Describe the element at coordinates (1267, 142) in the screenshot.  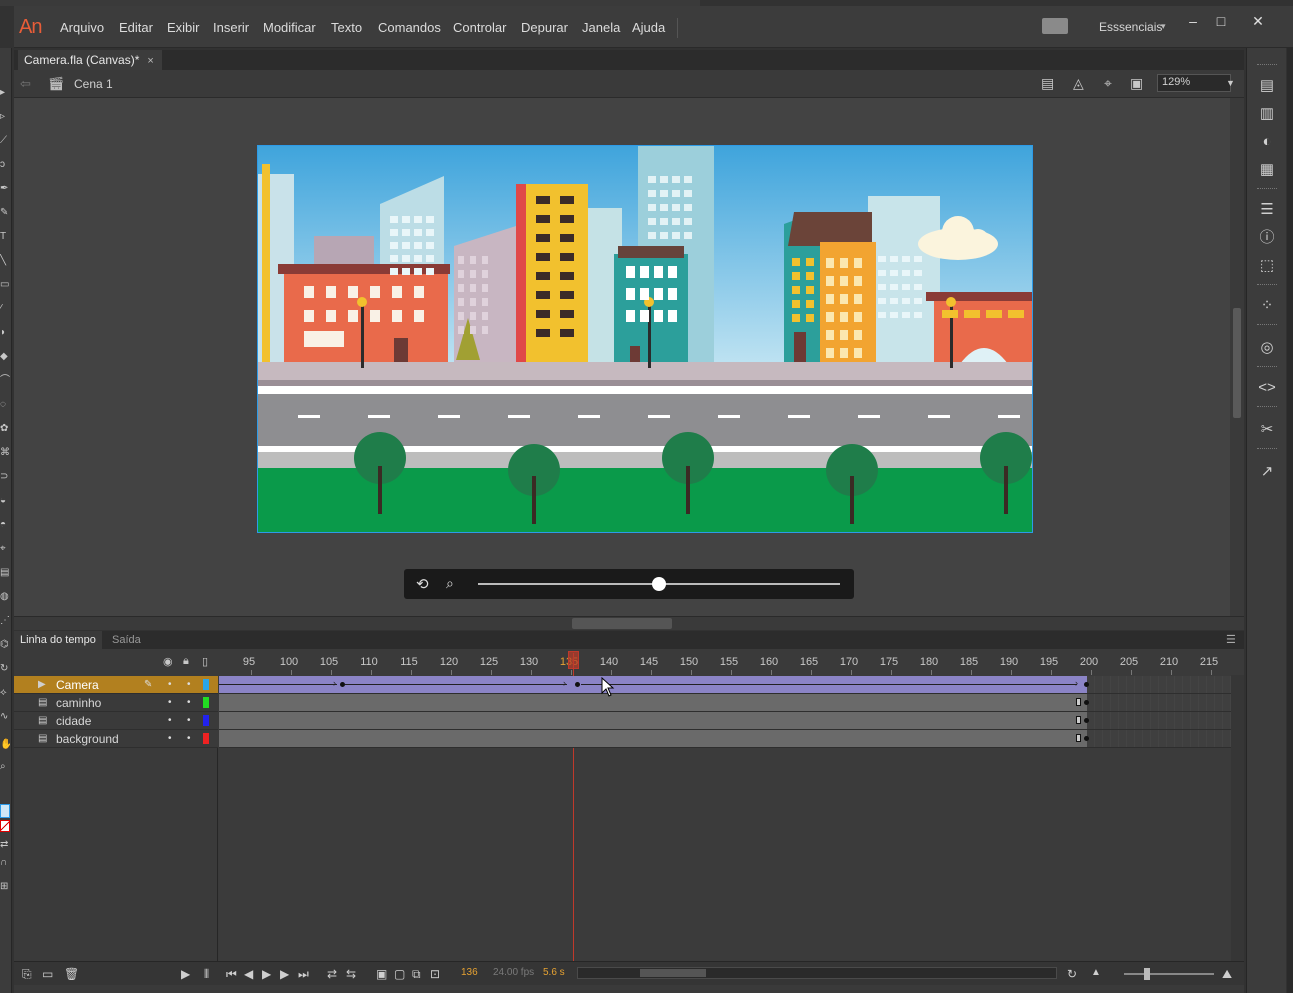
I see `color-icon: ◐` at that location.